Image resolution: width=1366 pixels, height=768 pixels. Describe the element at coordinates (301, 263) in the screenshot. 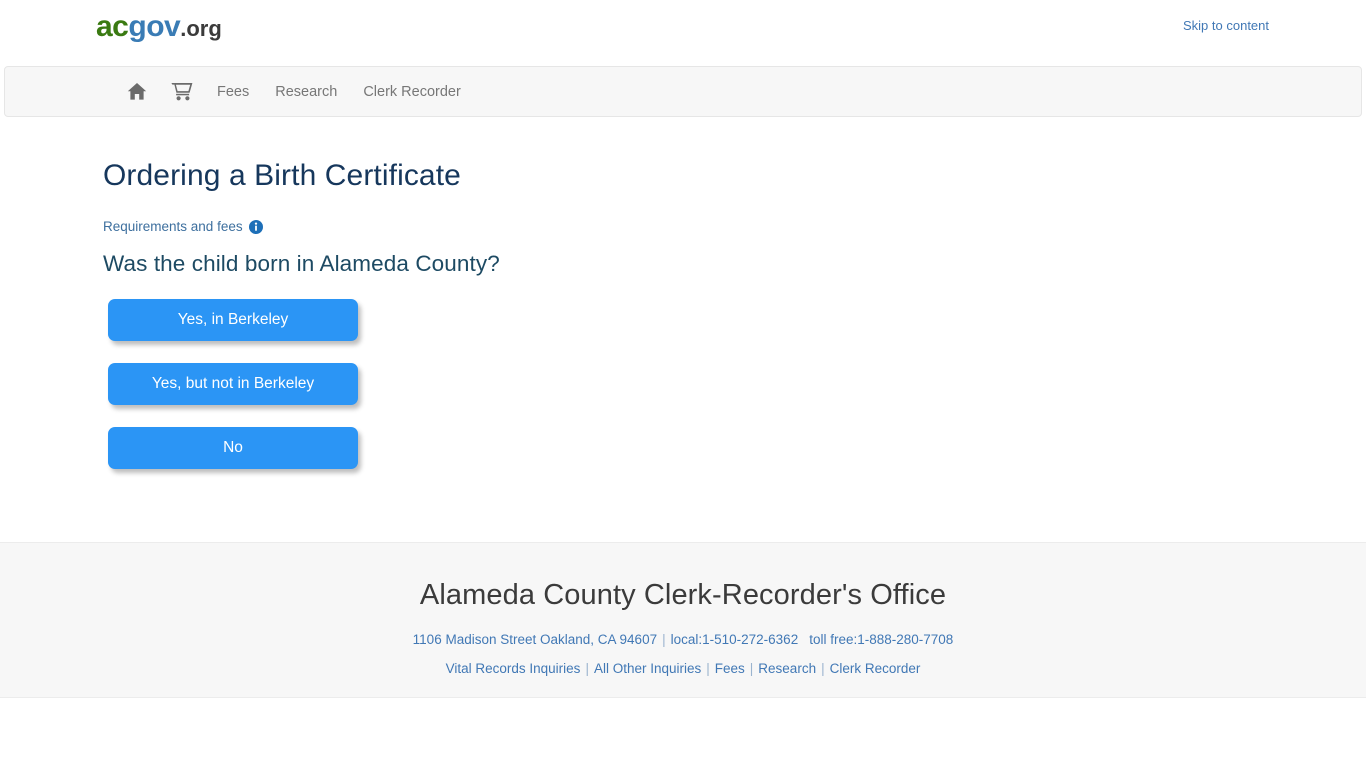

I see `question-heading: Was the child born in Alameda County?` at that location.